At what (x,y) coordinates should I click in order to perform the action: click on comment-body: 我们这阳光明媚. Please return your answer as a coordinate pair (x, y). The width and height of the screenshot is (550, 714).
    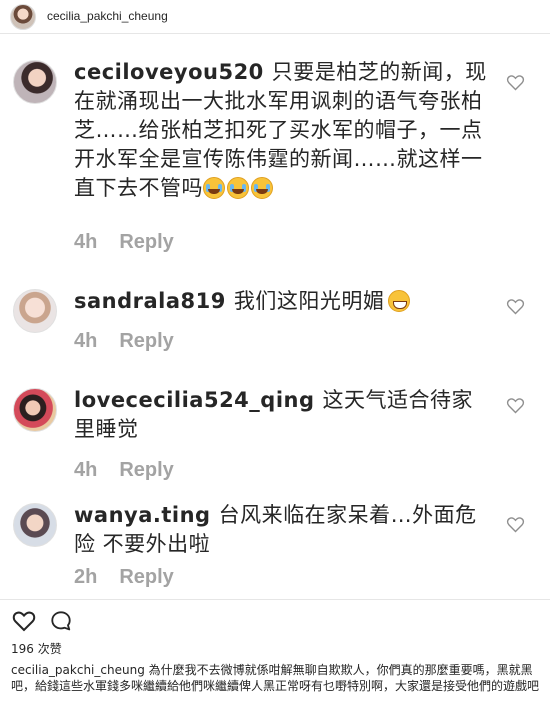
    Looking at the image, I should click on (309, 301).